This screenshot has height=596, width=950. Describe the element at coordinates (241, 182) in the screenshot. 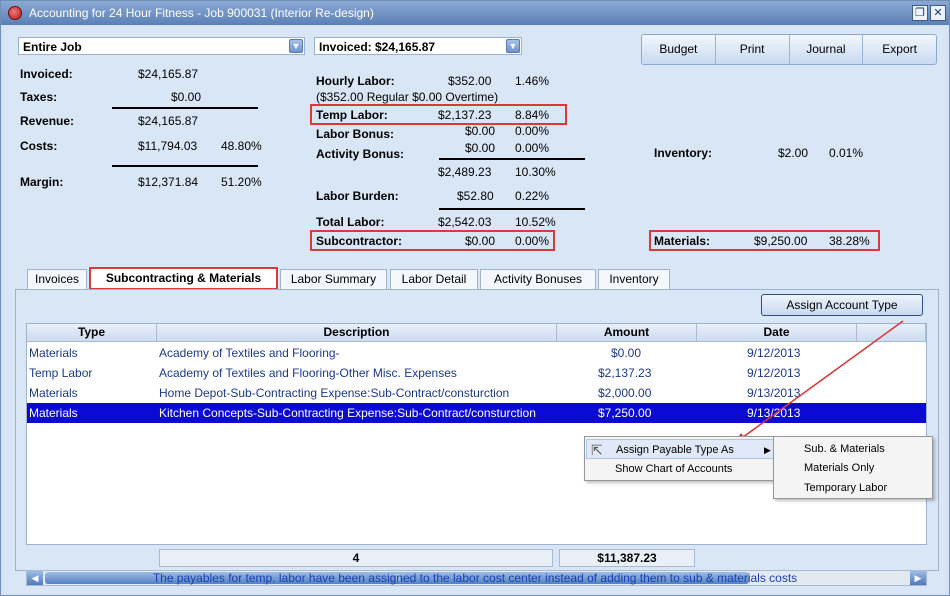

I see `margin-pct: 51.20%` at that location.